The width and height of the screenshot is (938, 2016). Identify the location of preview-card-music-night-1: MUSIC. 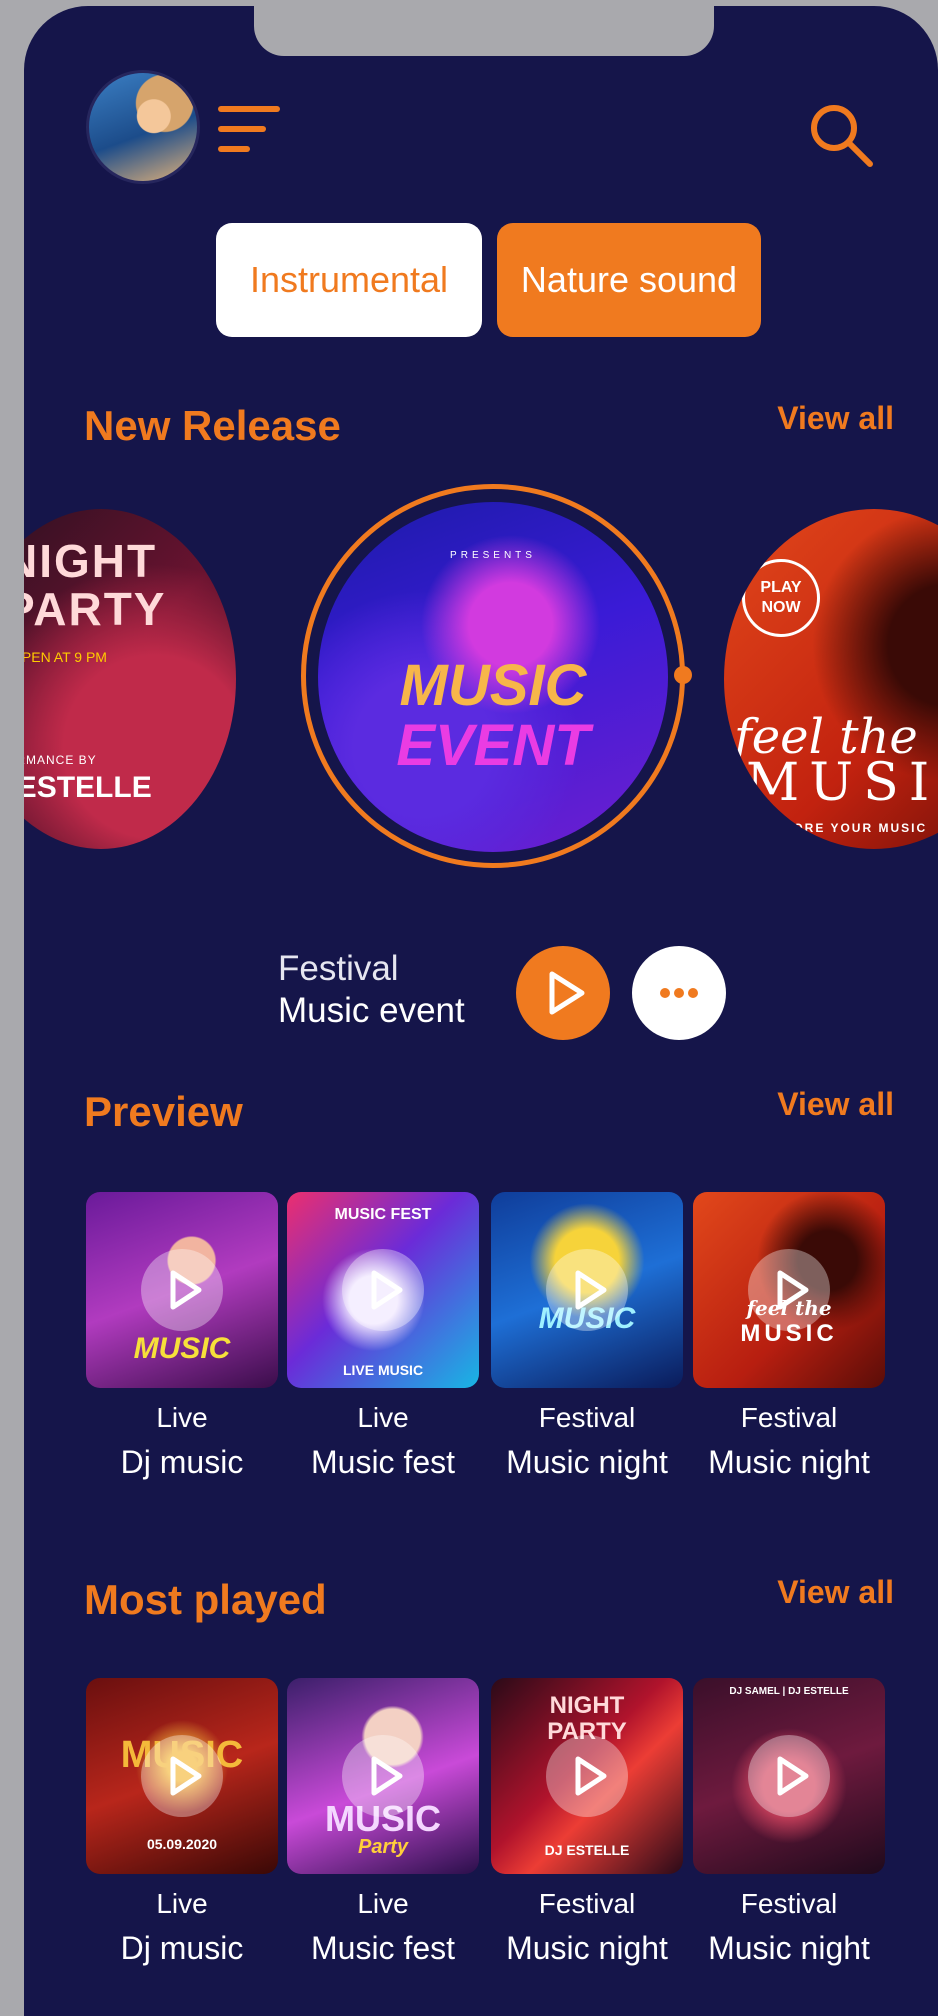
(587, 1290).